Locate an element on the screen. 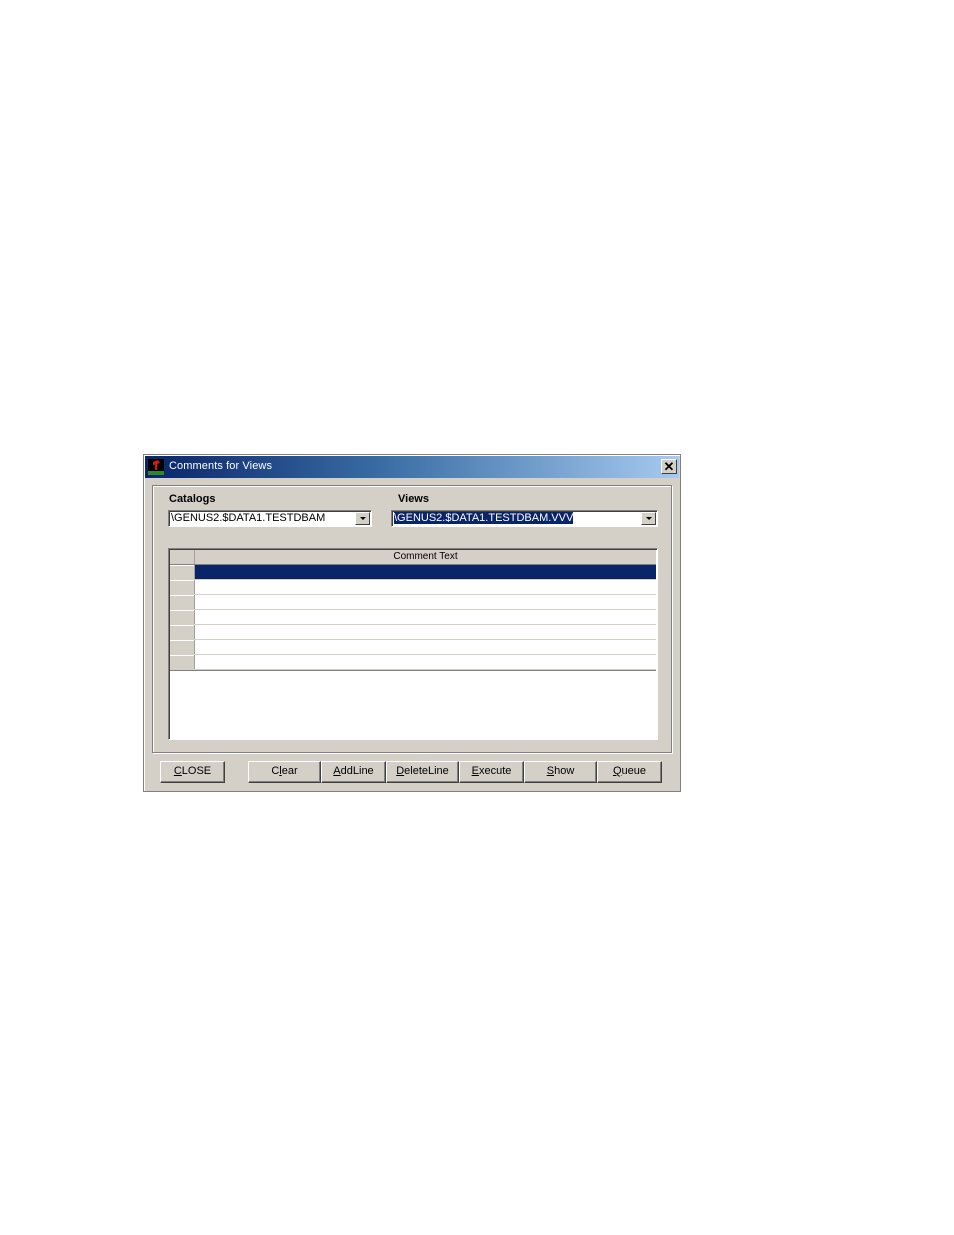 Image resolution: width=954 pixels, height=1235 pixels. close-icon: ✕ is located at coordinates (669, 466).